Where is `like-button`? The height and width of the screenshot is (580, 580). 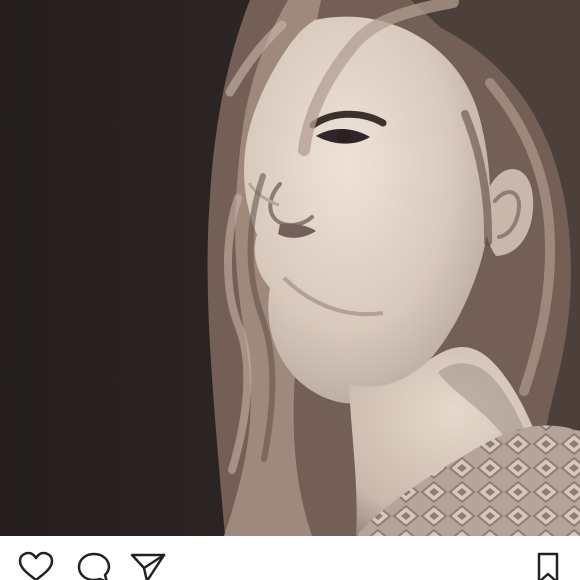
like-button is located at coordinates (36, 565).